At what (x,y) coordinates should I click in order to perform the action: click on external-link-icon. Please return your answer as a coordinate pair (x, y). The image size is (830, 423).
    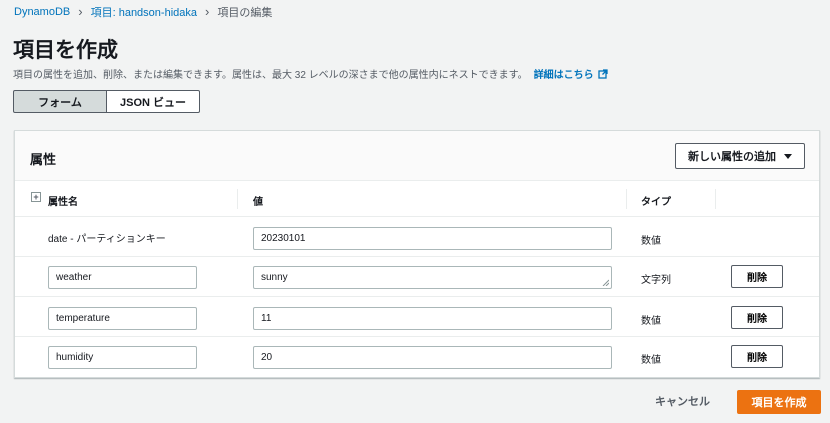
    Looking at the image, I should click on (603, 73).